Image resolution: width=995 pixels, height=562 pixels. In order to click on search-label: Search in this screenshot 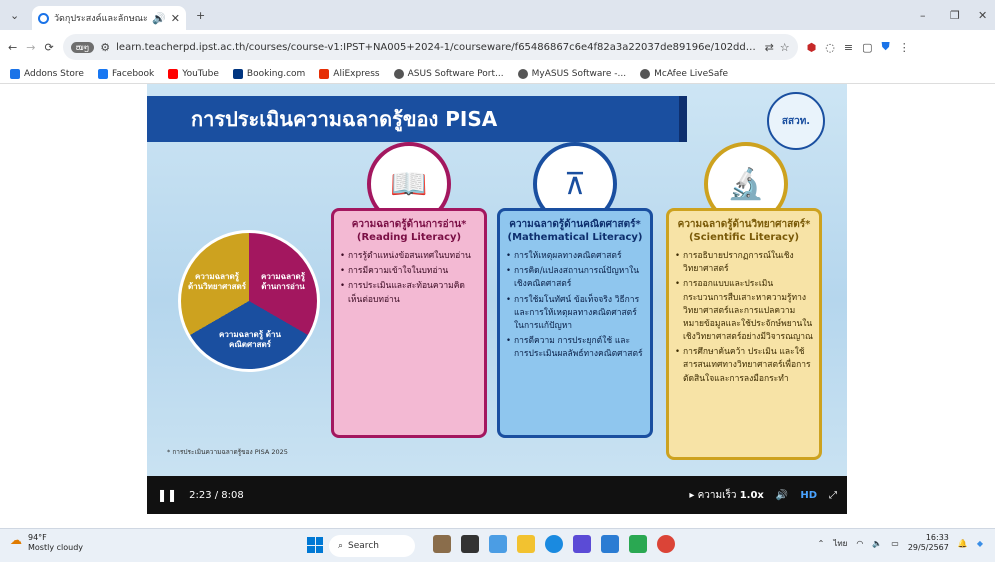, I will do `click(363, 546)`.